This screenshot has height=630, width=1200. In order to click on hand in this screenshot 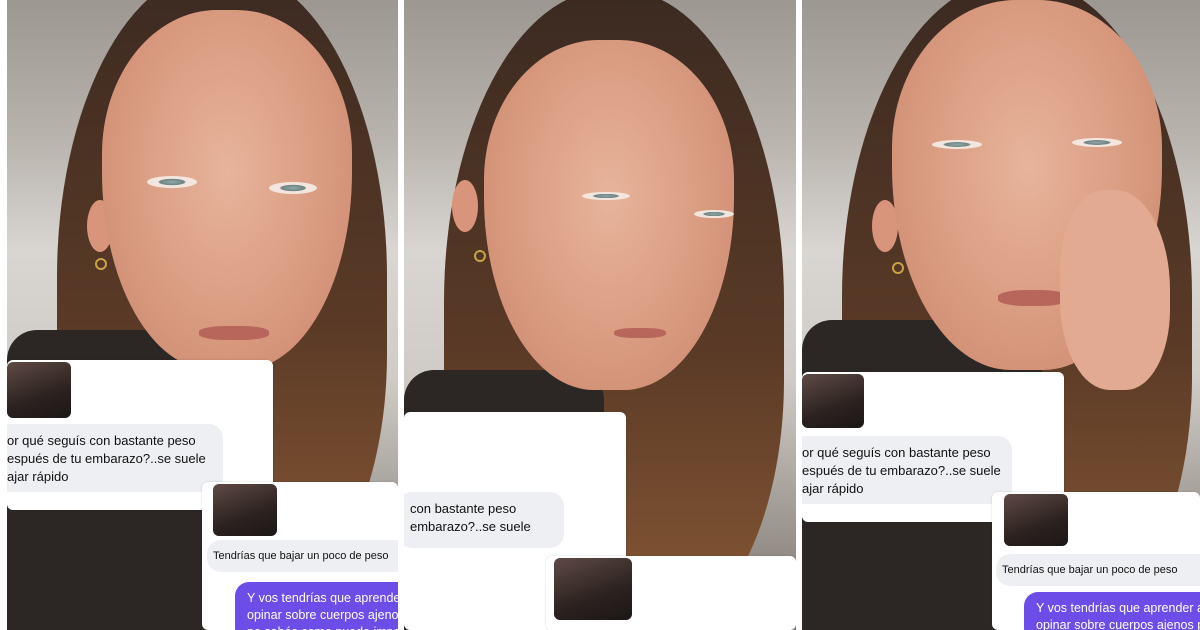, I will do `click(1115, 290)`.